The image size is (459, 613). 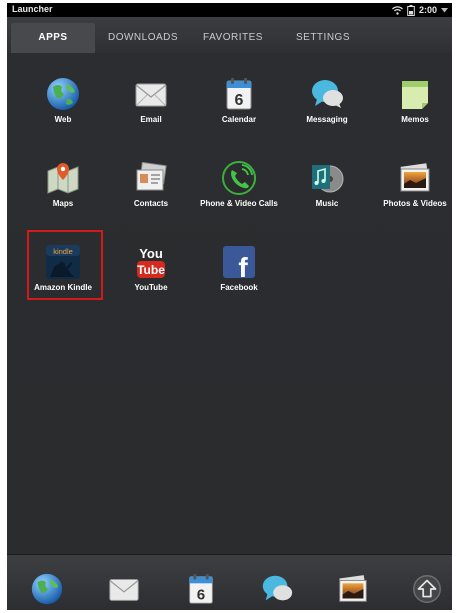 I want to click on app-label: Photos & Videos, so click(x=415, y=203).